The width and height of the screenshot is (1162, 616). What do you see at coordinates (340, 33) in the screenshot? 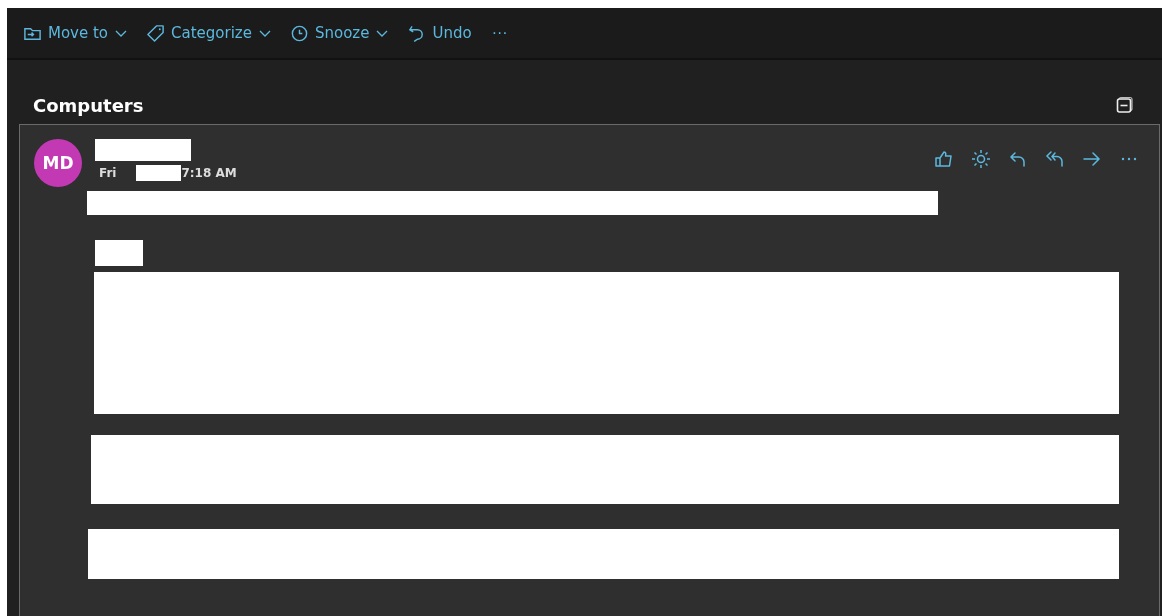
I see `toolbar-button: Snooze` at bounding box center [340, 33].